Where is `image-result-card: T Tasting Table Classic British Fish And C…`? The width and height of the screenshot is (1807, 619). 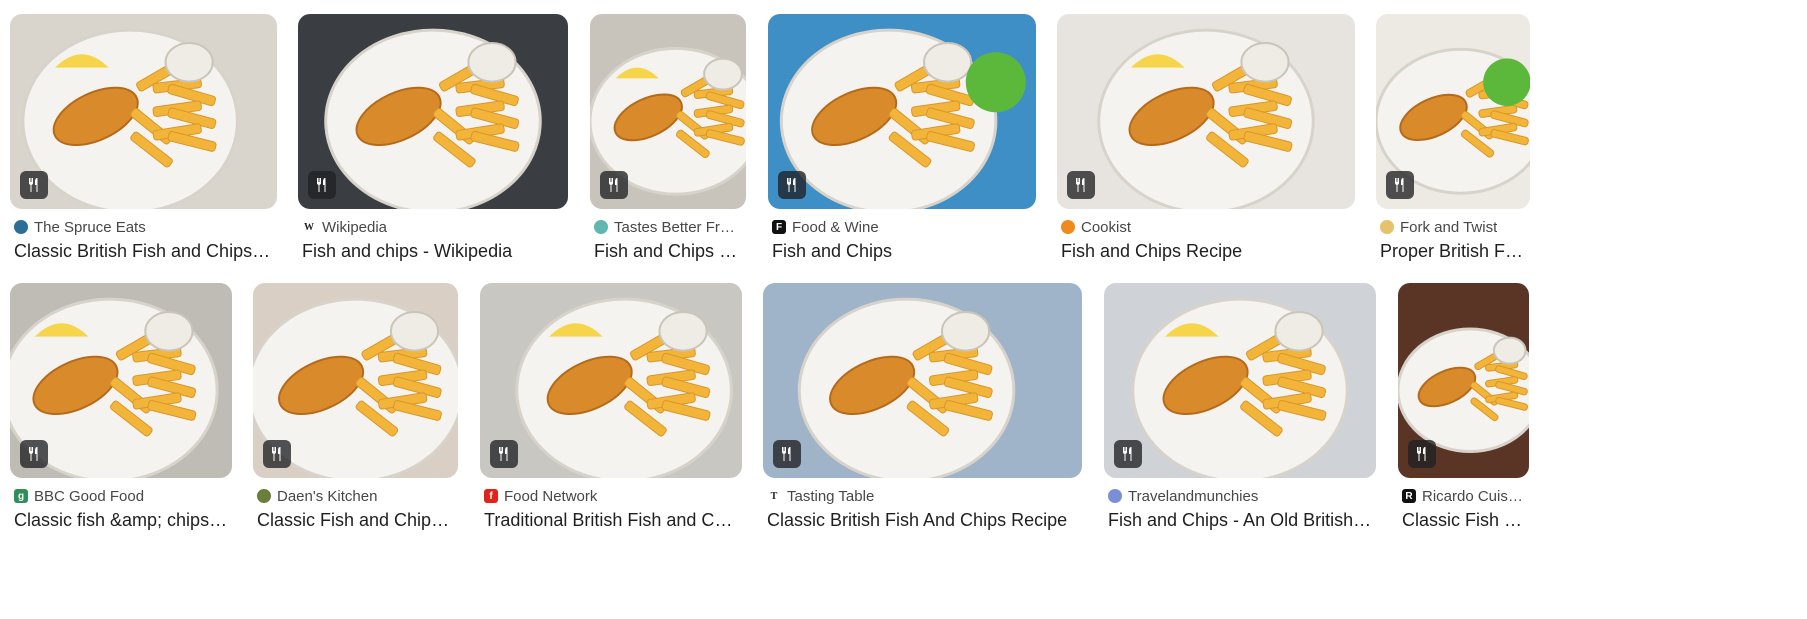 image-result-card: T Tasting Table Classic British Fish And C… is located at coordinates (922, 407).